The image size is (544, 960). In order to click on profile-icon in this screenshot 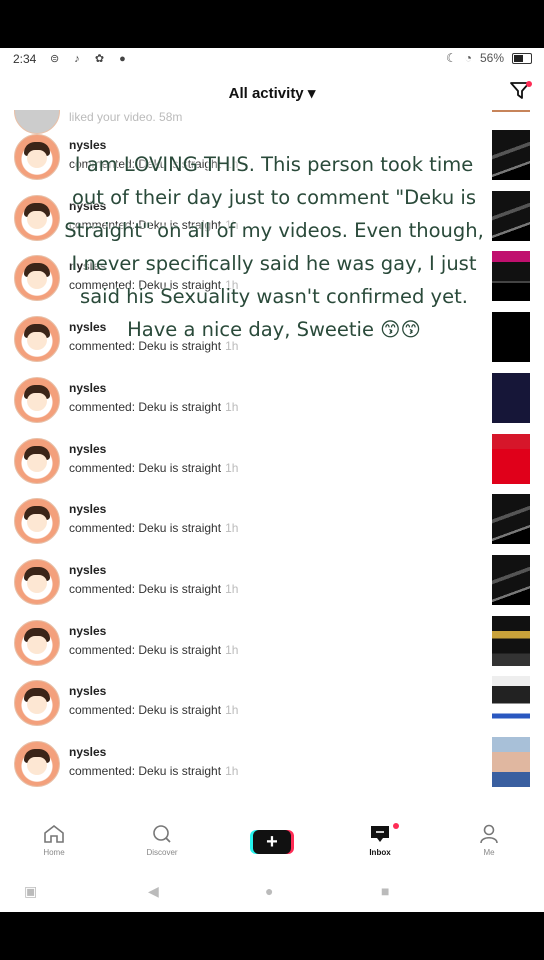, I will do `click(489, 834)`.